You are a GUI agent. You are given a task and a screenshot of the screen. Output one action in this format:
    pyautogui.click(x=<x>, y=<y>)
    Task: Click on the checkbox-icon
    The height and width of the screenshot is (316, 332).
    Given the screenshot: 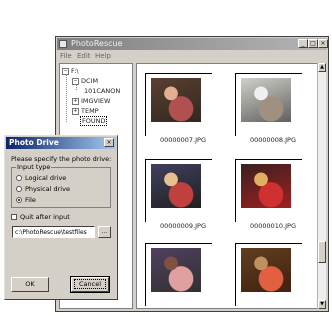 What is the action you would take?
    pyautogui.click(x=14, y=217)
    